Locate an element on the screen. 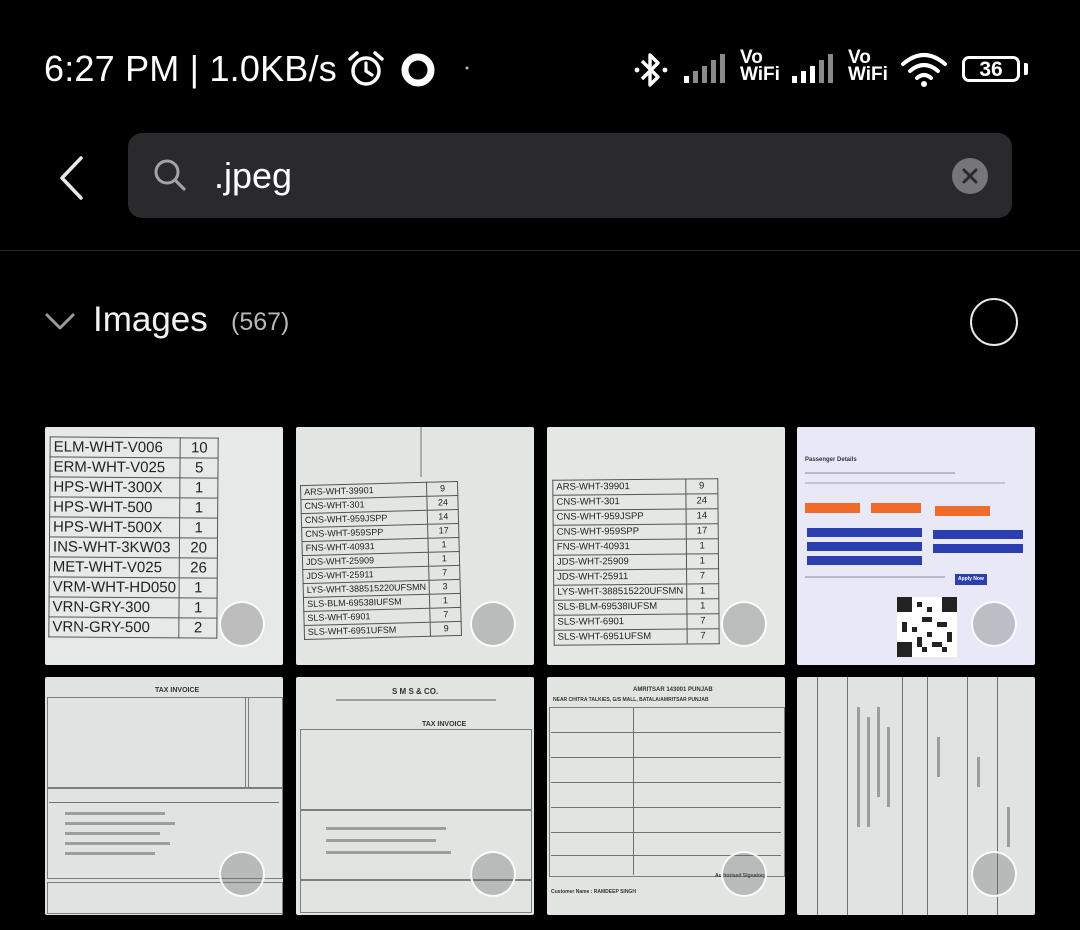  search-bar is located at coordinates (570, 175).